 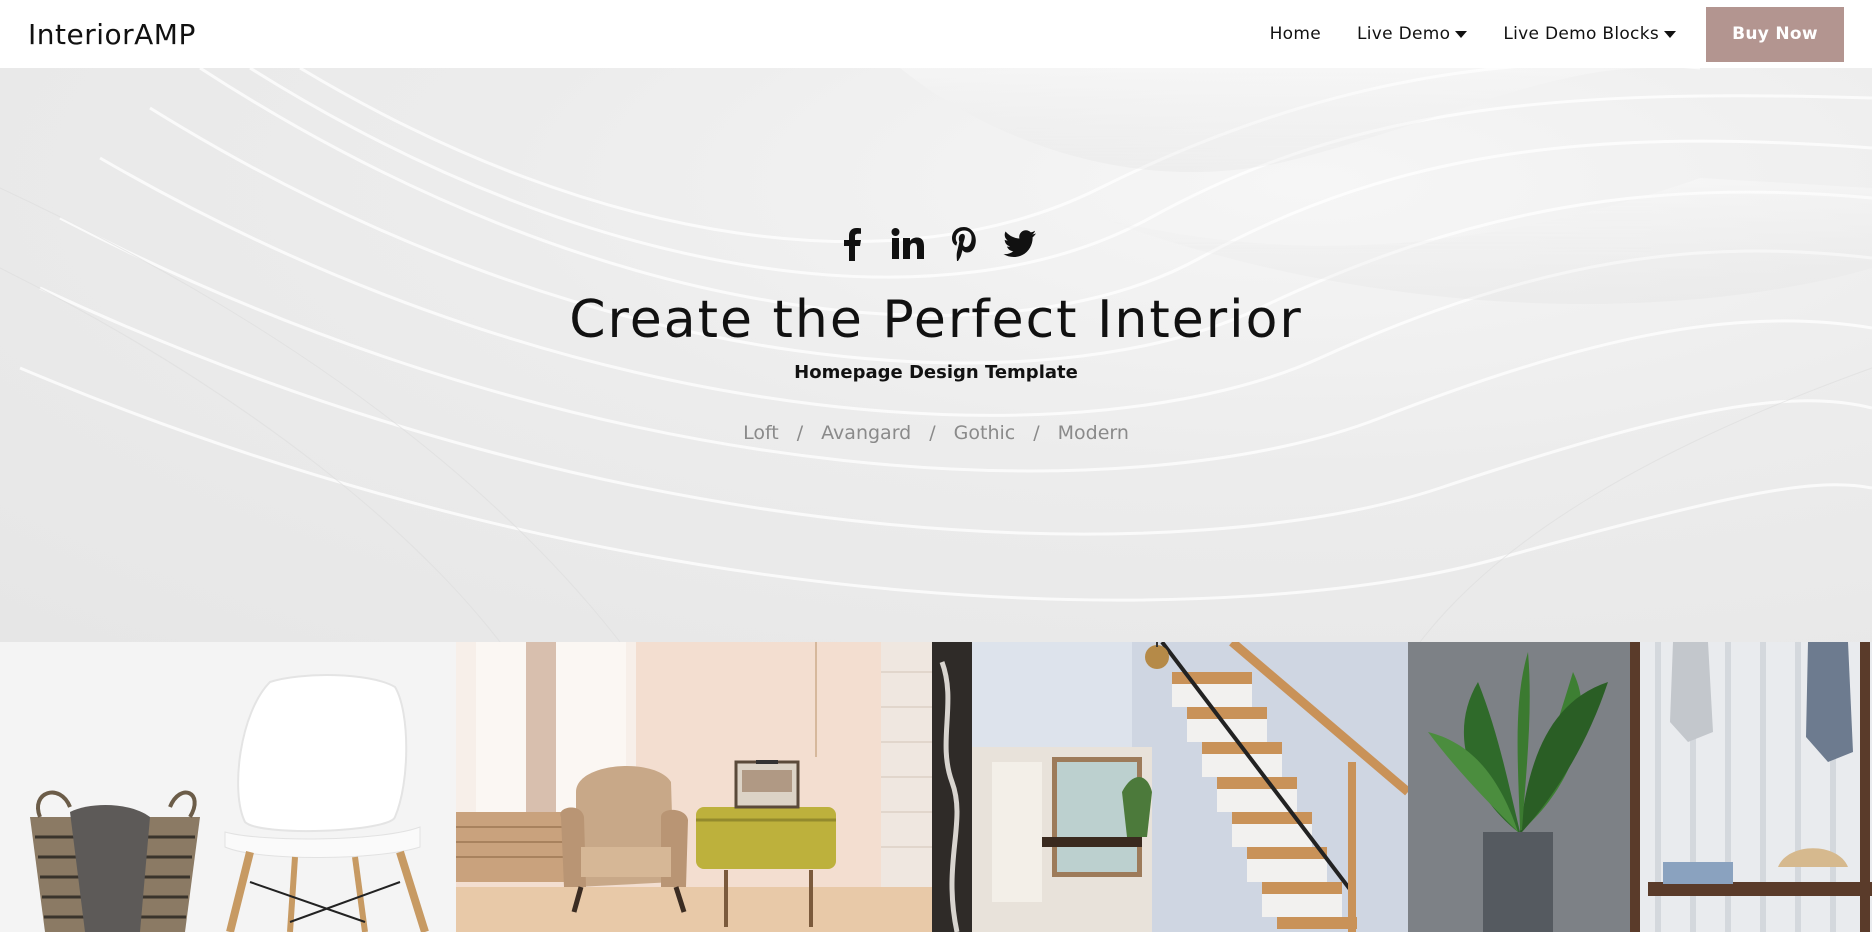 I want to click on gallery-tile-armchair, so click(x=694, y=787).